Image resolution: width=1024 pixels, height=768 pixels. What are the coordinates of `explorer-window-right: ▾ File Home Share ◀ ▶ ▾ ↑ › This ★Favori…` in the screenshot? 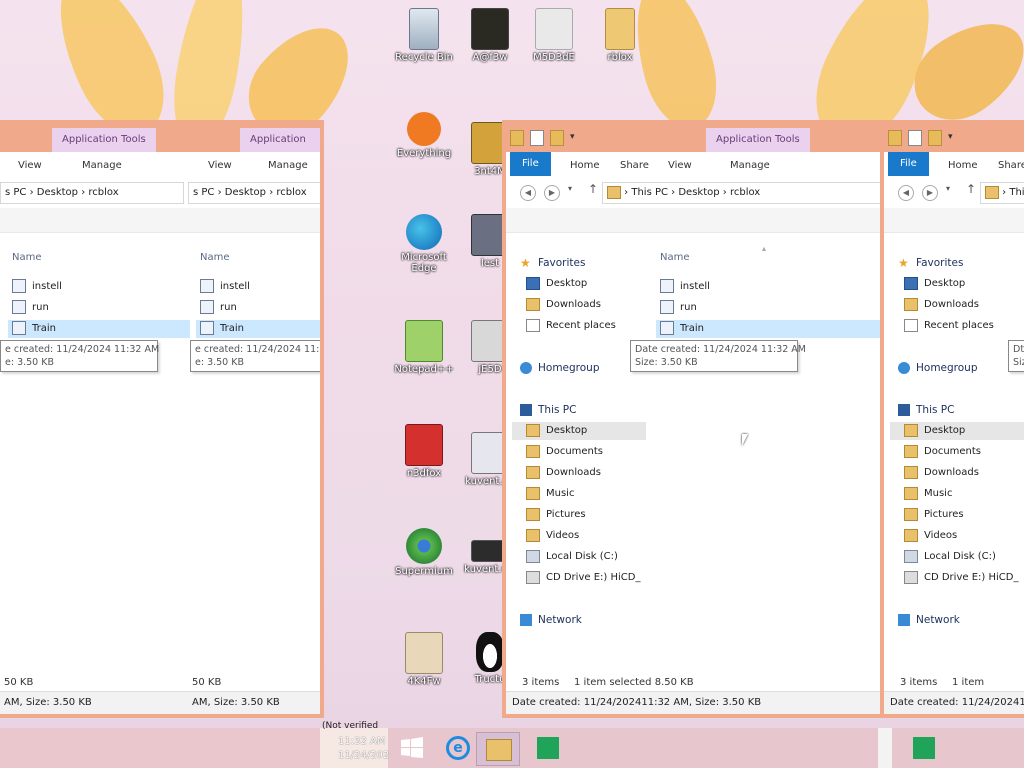 It's located at (952, 419).